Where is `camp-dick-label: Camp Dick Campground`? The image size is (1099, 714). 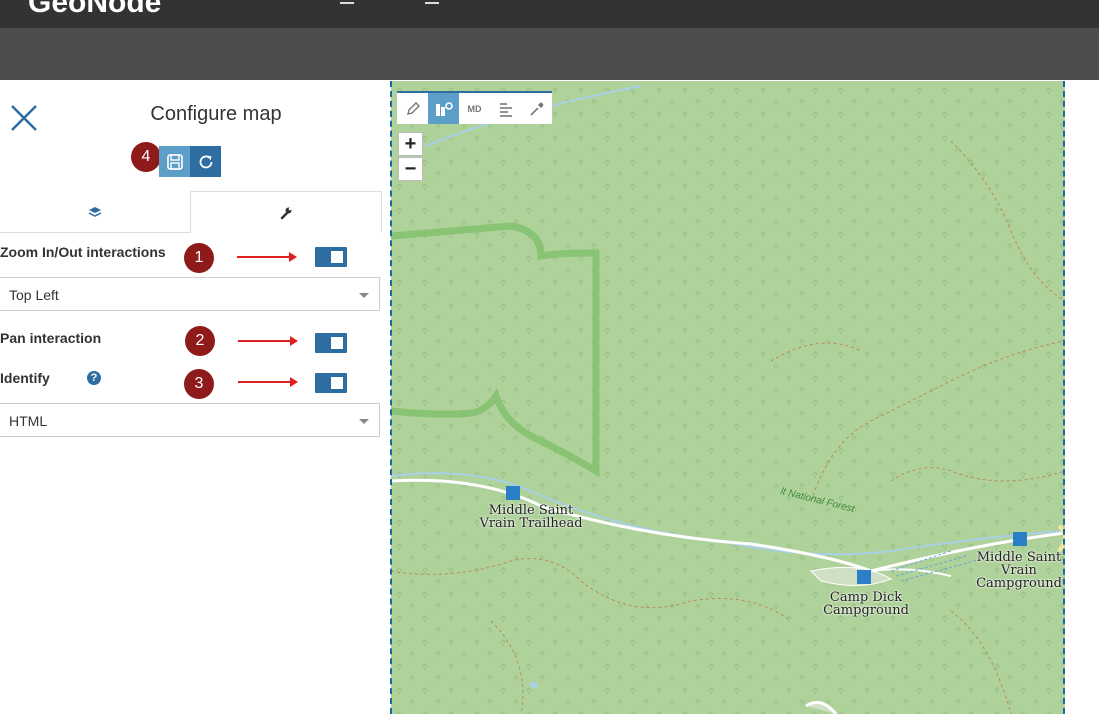
camp-dick-label: Camp Dick Campground is located at coordinates (866, 604).